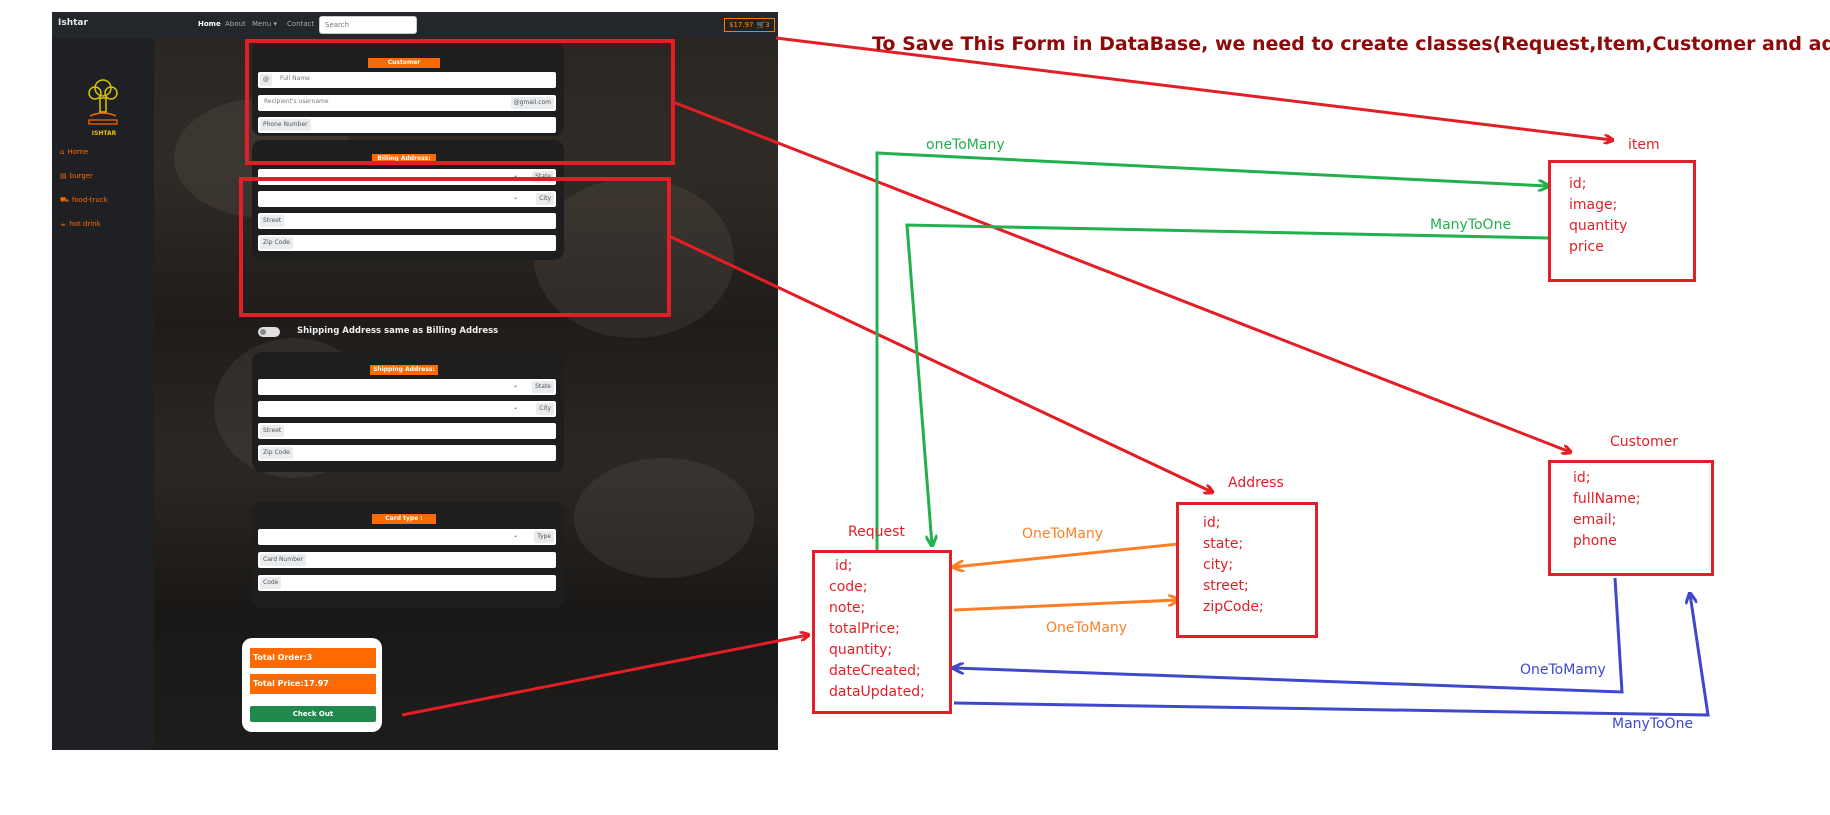 The width and height of the screenshot is (1830, 815). What do you see at coordinates (1644, 442) in the screenshot?
I see `customer-class-name: Customer` at bounding box center [1644, 442].